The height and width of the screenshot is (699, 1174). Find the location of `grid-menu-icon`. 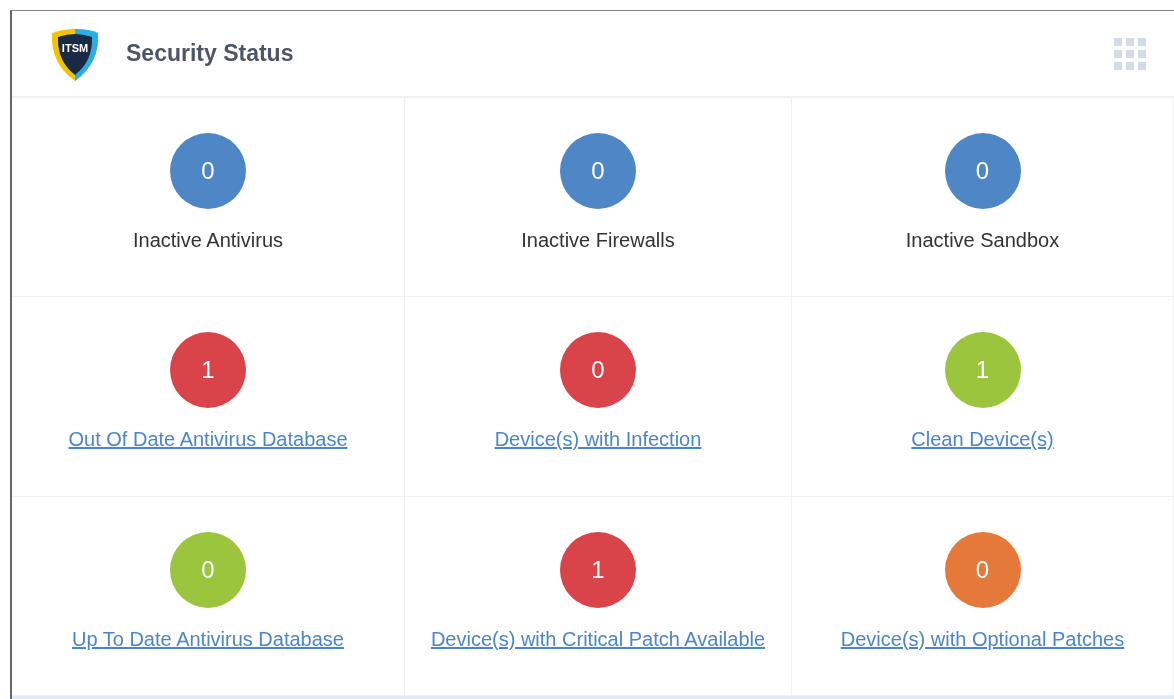

grid-menu-icon is located at coordinates (1130, 53).